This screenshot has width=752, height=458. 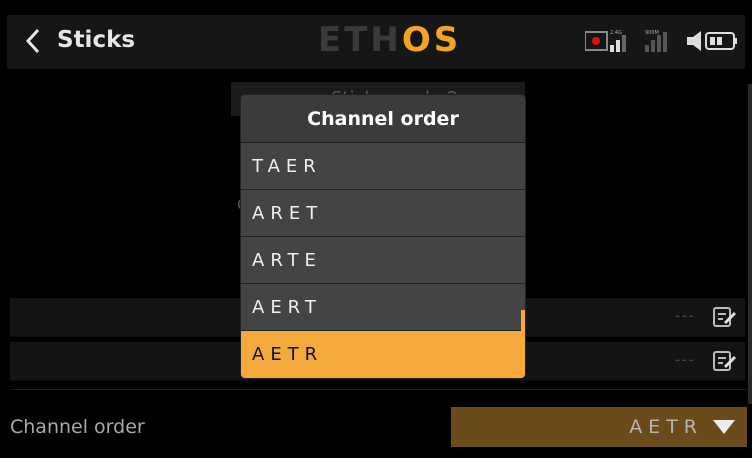 What do you see at coordinates (383, 260) in the screenshot?
I see `option-arte: ARTE` at bounding box center [383, 260].